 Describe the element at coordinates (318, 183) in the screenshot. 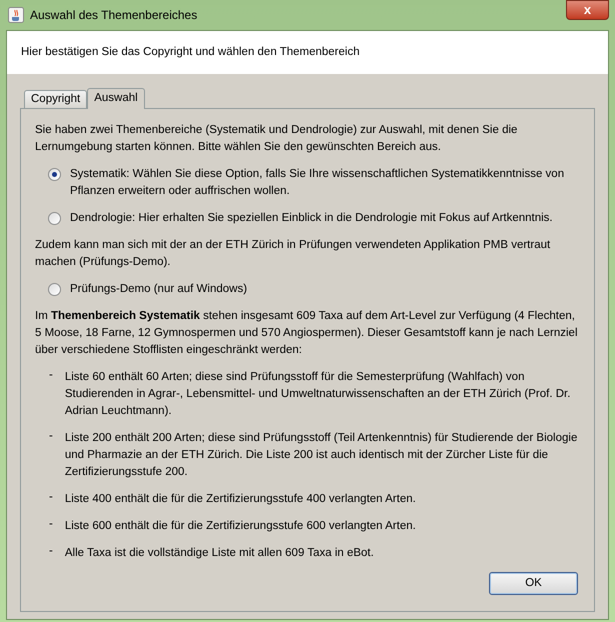

I see `radio-label: Systematik: Wählen Sie diese Option, falls Sie Ihre wissenschaftlichen Systematikkenntnisse von Pflanzen erweitern oder auffrischen wollen.` at that location.